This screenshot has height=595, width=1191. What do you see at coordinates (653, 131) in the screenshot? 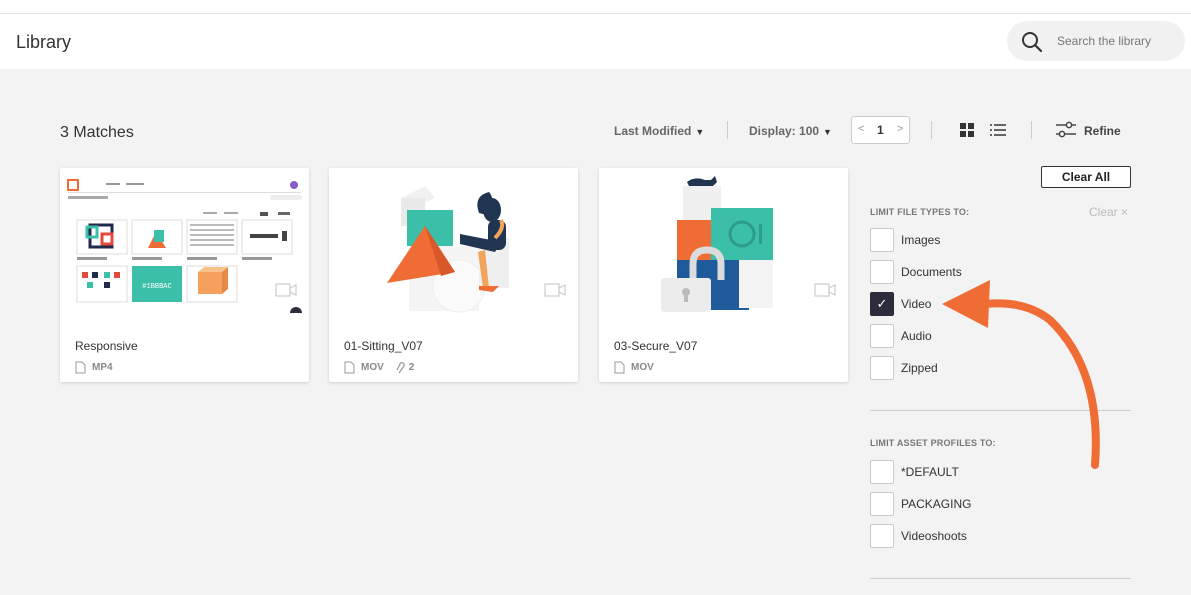
I see `sort-label: Last Modified` at bounding box center [653, 131].